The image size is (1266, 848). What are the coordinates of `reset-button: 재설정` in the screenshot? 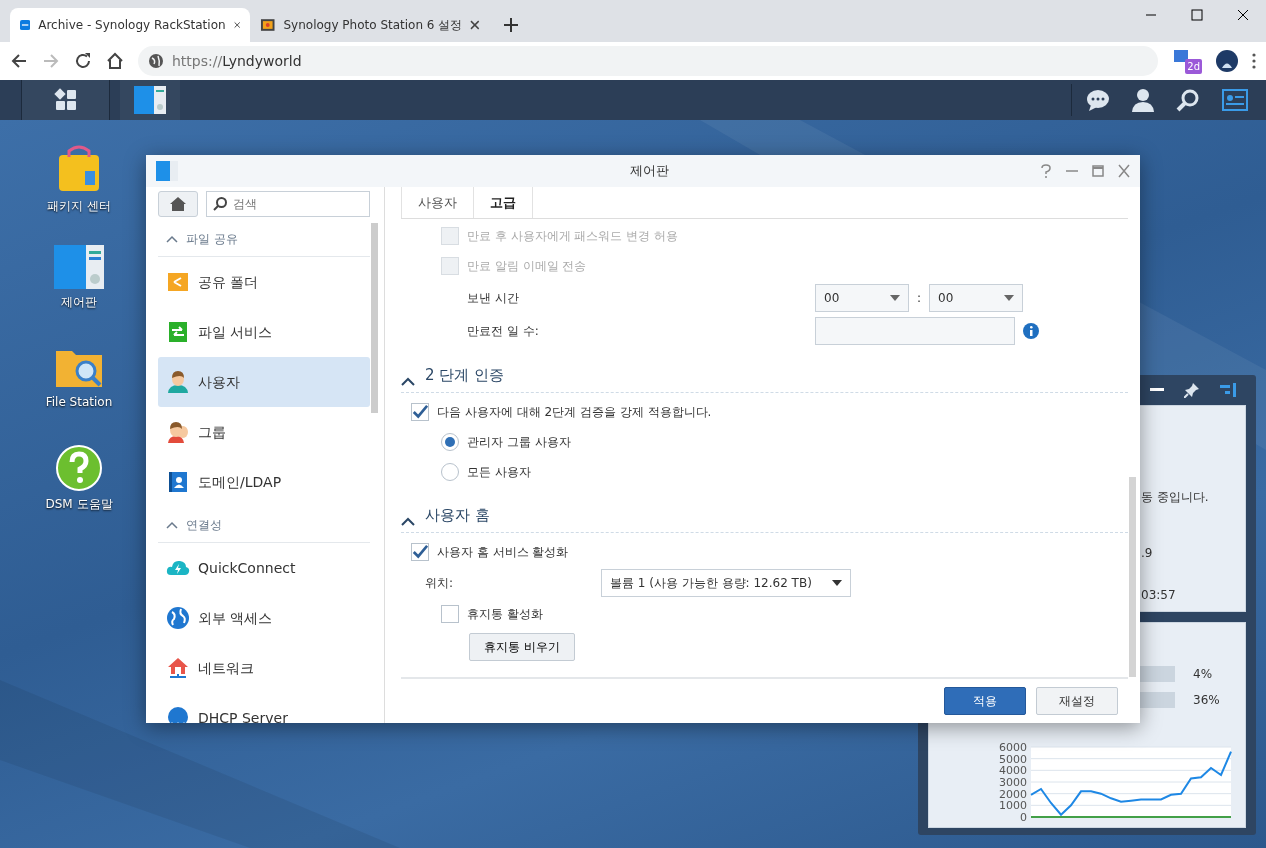 It's located at (1077, 701).